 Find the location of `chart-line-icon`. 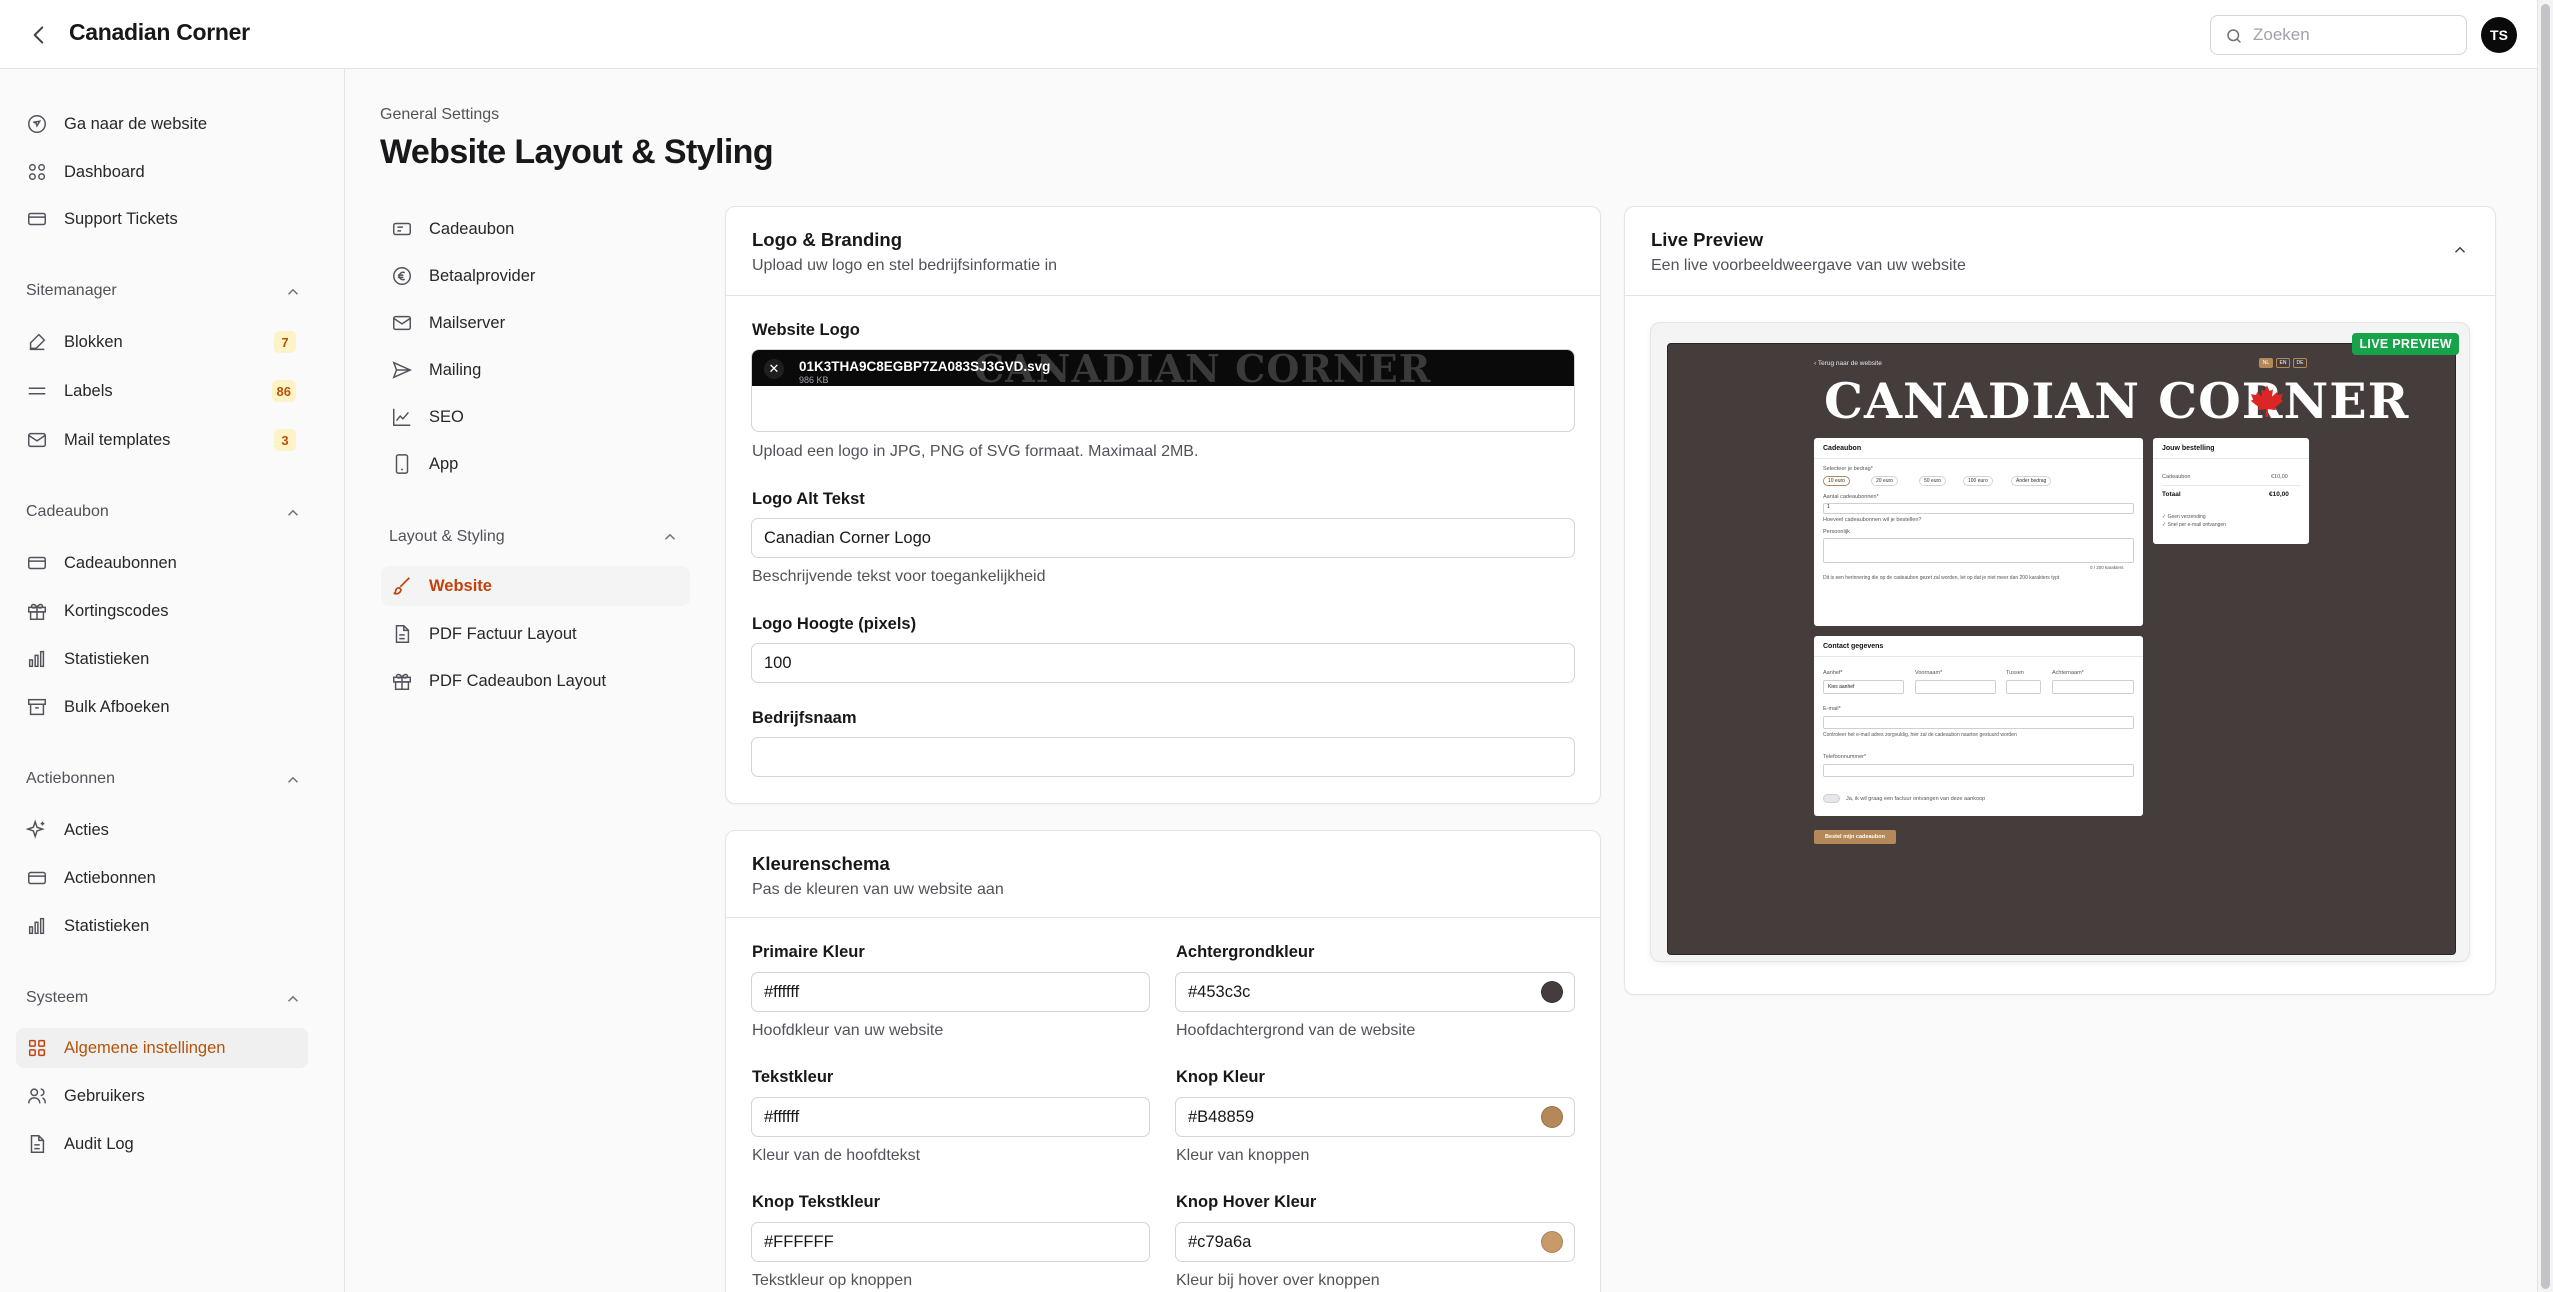

chart-line-icon is located at coordinates (402, 417).